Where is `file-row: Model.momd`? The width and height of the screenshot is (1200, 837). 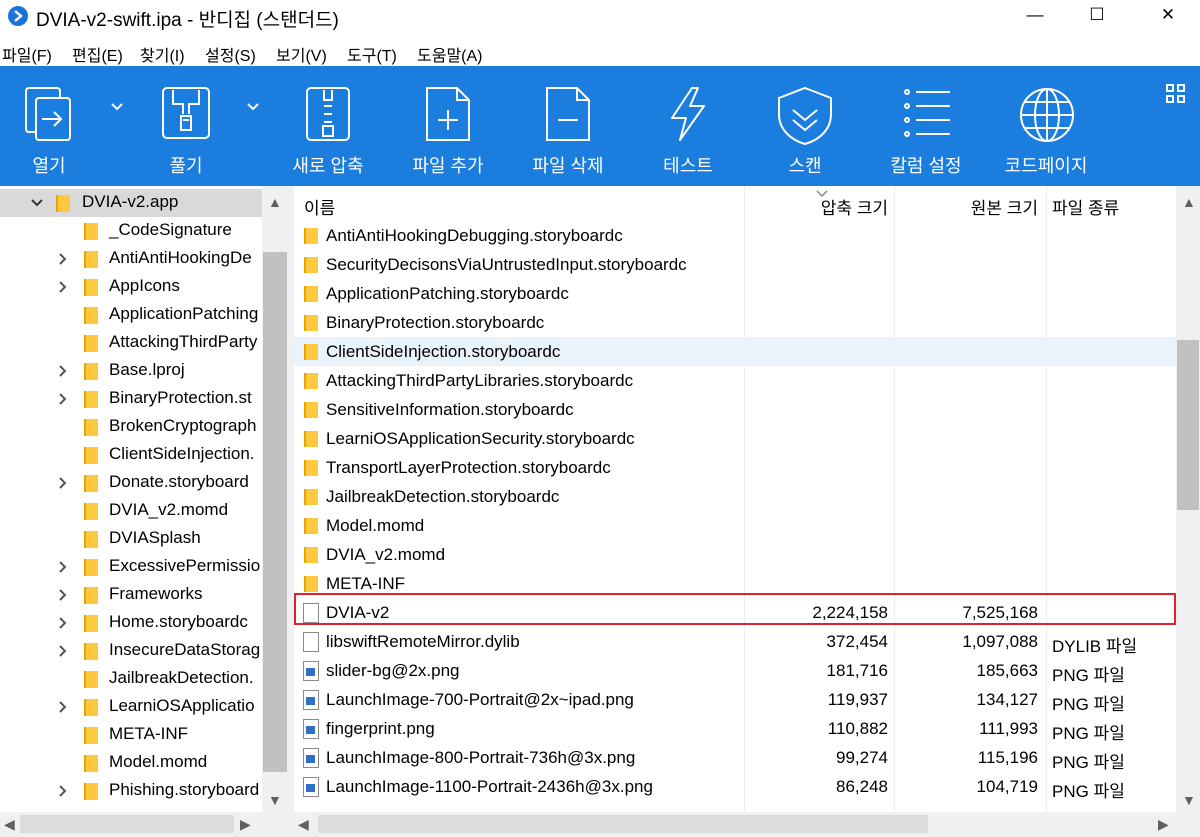
file-row: Model.momd is located at coordinates (735, 525).